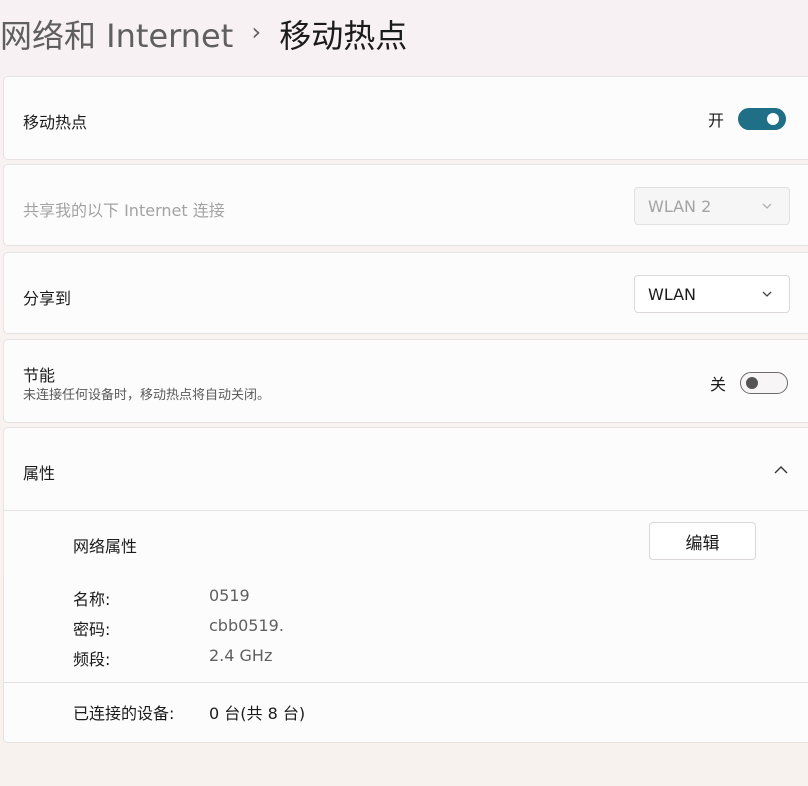 This screenshot has height=786, width=808. Describe the element at coordinates (124, 210) in the screenshot. I see `share-from-label: 共享我的以下 Internet 连接` at that location.